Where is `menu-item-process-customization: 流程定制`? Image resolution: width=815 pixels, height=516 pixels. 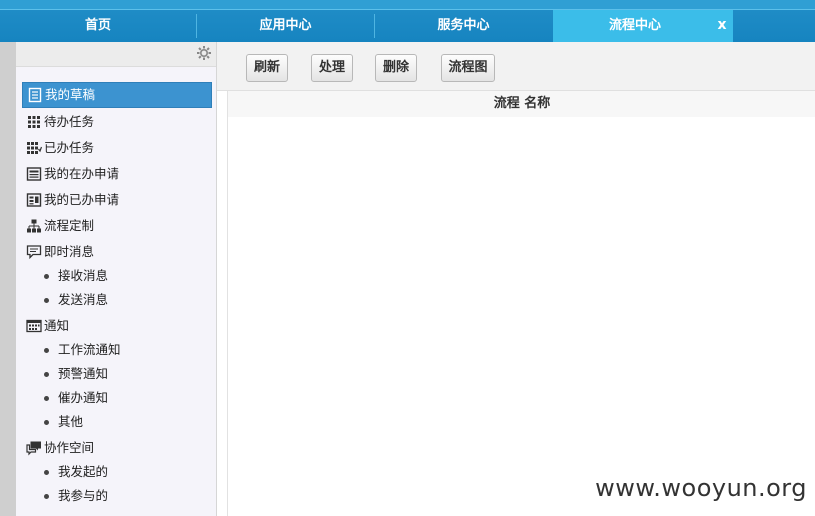
menu-item-process-customization: 流程定制 is located at coordinates (116, 226).